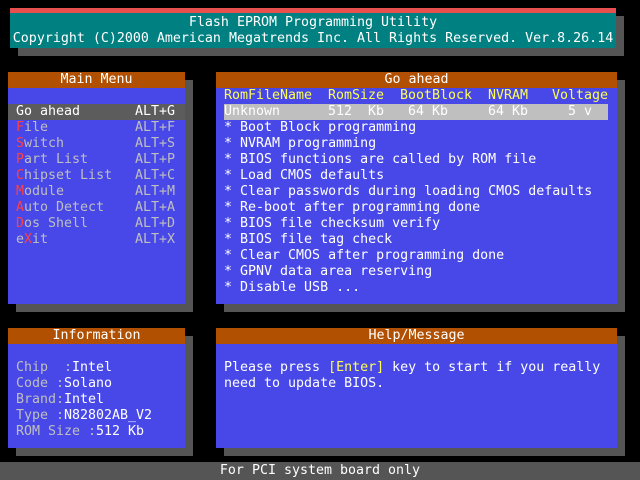 This screenshot has height=480, width=640. I want to click on menu-item-label: witch, so click(44, 143).